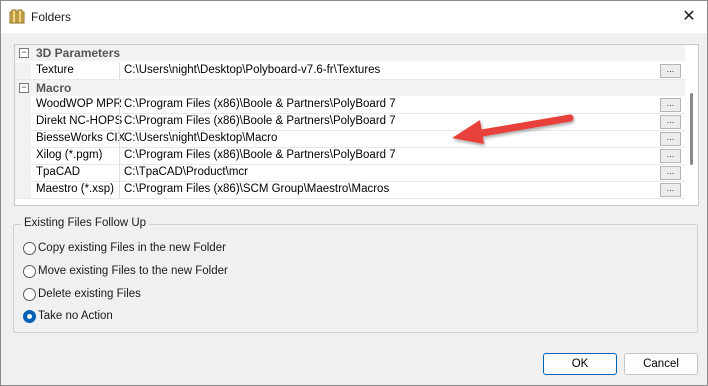  I want to click on property-name: TpaCAD, so click(58, 172).